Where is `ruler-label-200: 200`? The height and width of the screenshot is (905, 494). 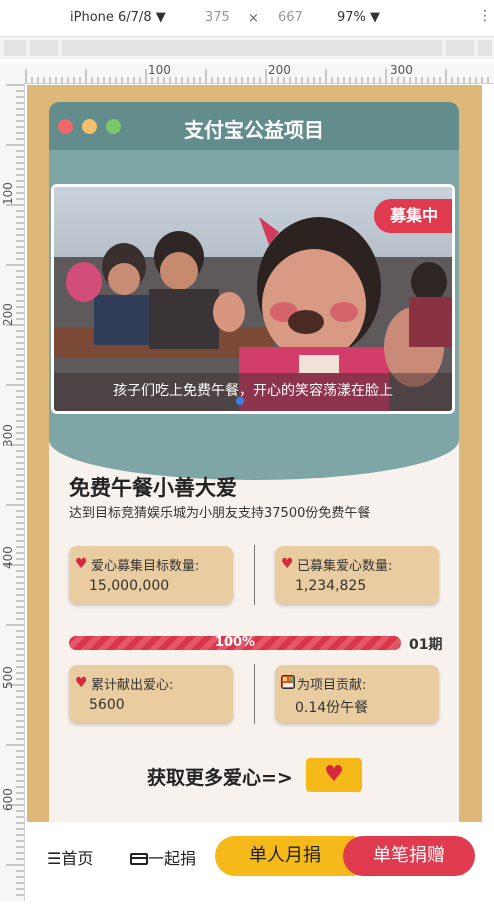
ruler-label-200: 200 is located at coordinates (279, 70).